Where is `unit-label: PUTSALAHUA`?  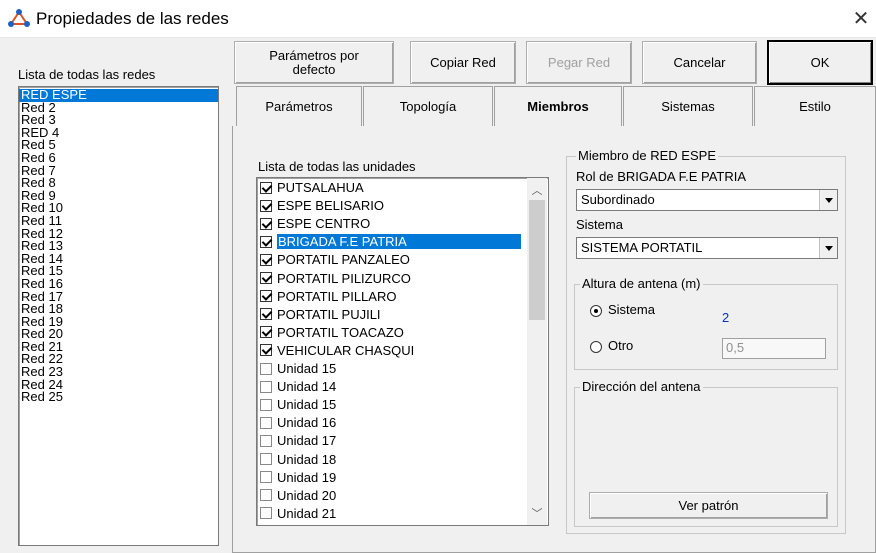
unit-label: PUTSALAHUA is located at coordinates (320, 187).